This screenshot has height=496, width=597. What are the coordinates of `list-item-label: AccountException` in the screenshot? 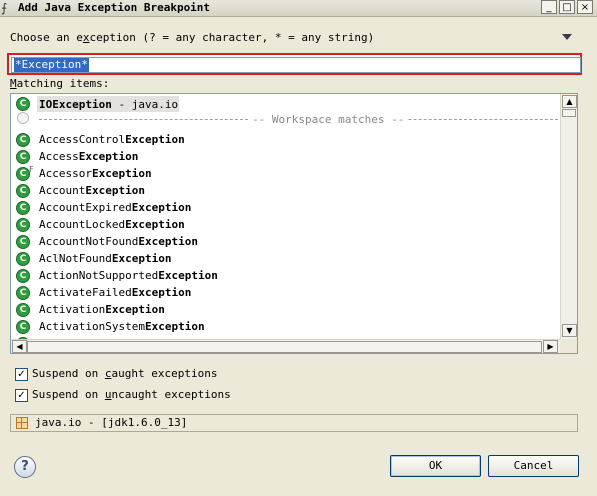 It's located at (92, 190).